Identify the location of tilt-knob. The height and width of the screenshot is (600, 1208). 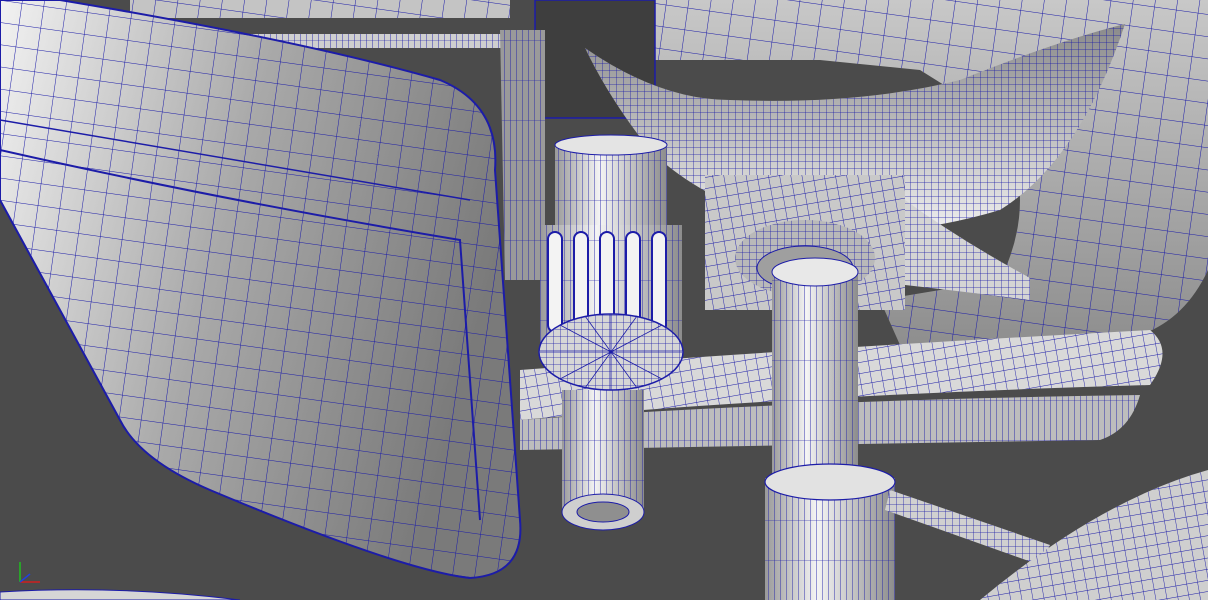
(611, 332).